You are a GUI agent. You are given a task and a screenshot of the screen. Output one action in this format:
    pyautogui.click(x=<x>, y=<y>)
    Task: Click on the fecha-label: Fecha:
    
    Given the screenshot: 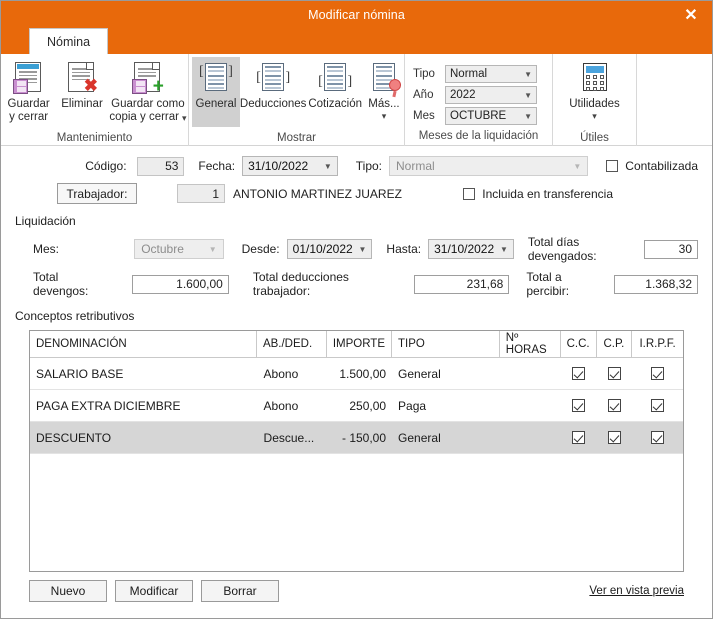 What is the action you would take?
    pyautogui.click(x=217, y=166)
    